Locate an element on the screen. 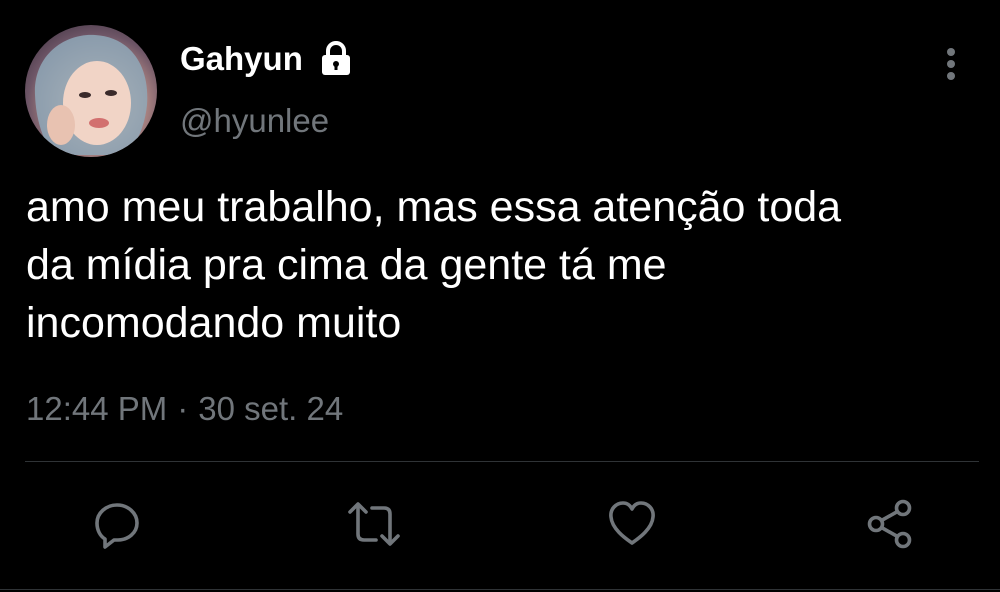 This screenshot has width=1000, height=592. lock-icon is located at coordinates (336, 59).